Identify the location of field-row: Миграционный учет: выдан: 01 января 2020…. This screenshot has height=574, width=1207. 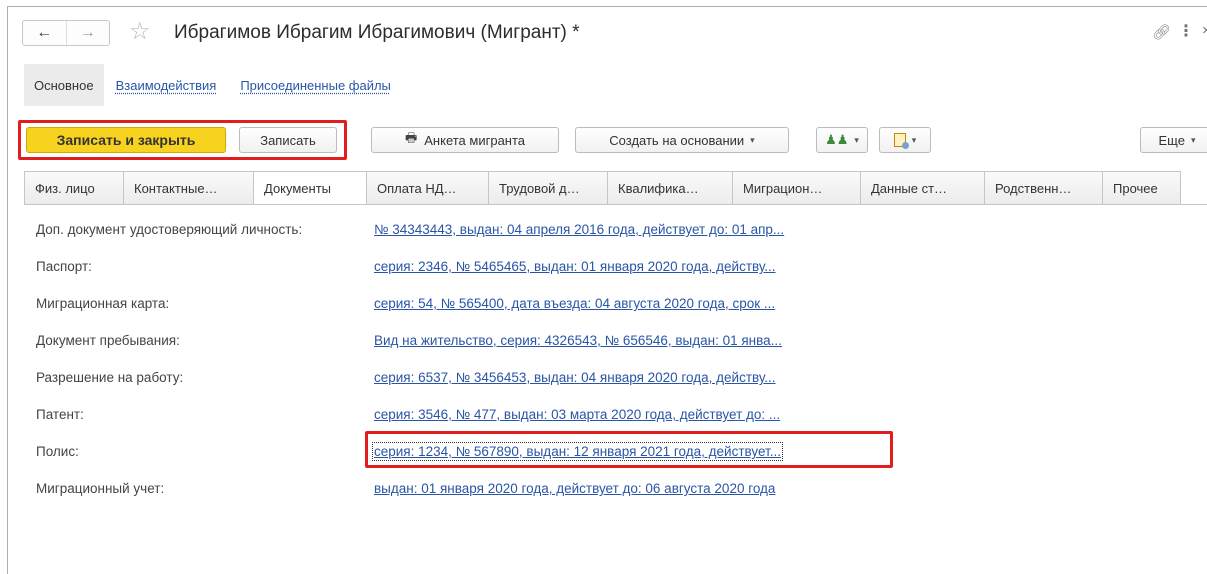
(486, 496).